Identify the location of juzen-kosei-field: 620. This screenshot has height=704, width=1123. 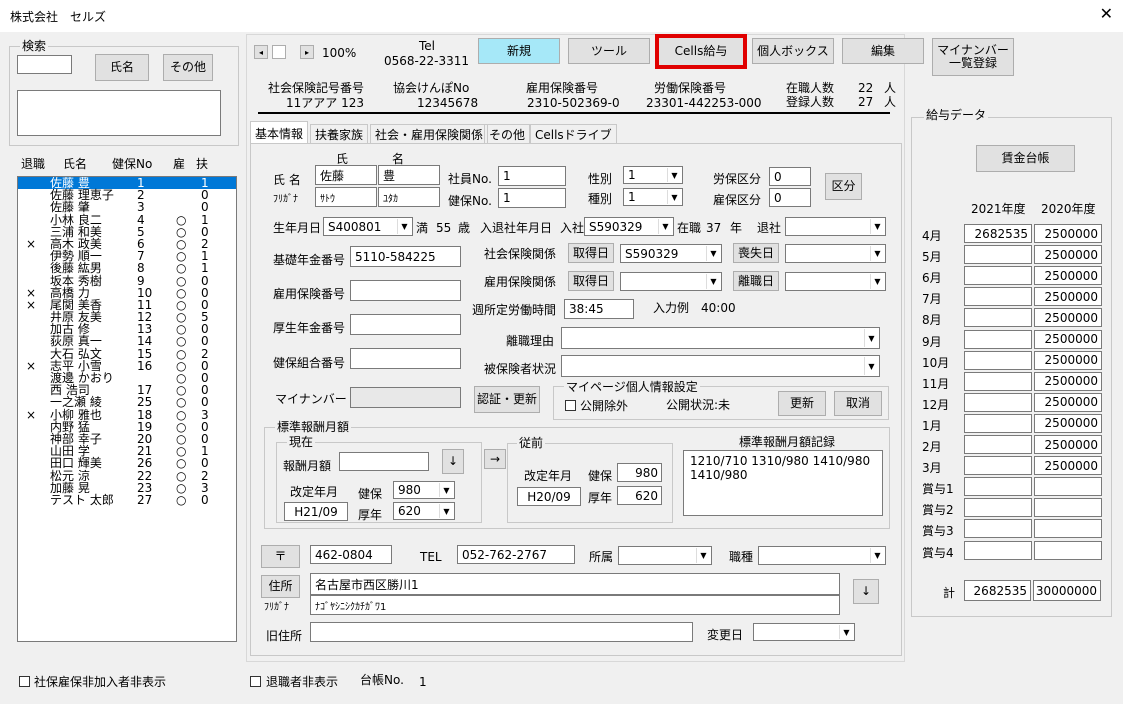
(639, 495).